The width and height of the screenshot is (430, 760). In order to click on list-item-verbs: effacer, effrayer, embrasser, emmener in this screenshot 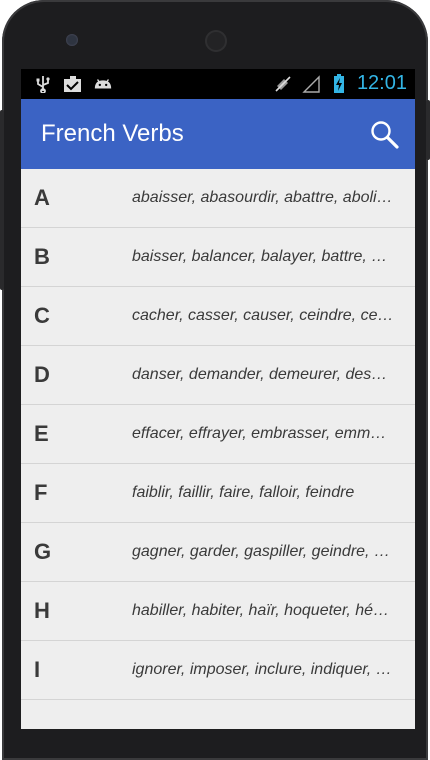, I will do `click(263, 433)`.